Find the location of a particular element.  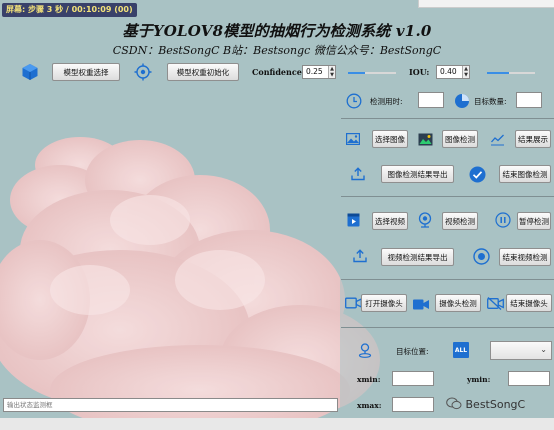

video-file-icon is located at coordinates (353, 220).